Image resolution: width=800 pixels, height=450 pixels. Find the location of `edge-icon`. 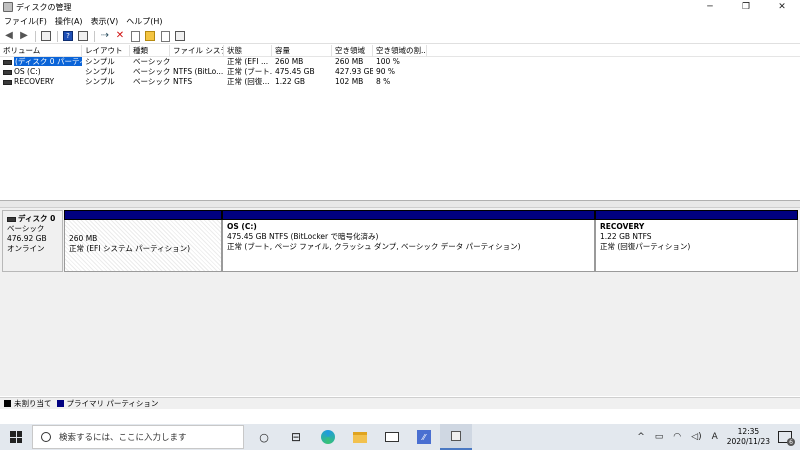

edge-icon is located at coordinates (328, 437).